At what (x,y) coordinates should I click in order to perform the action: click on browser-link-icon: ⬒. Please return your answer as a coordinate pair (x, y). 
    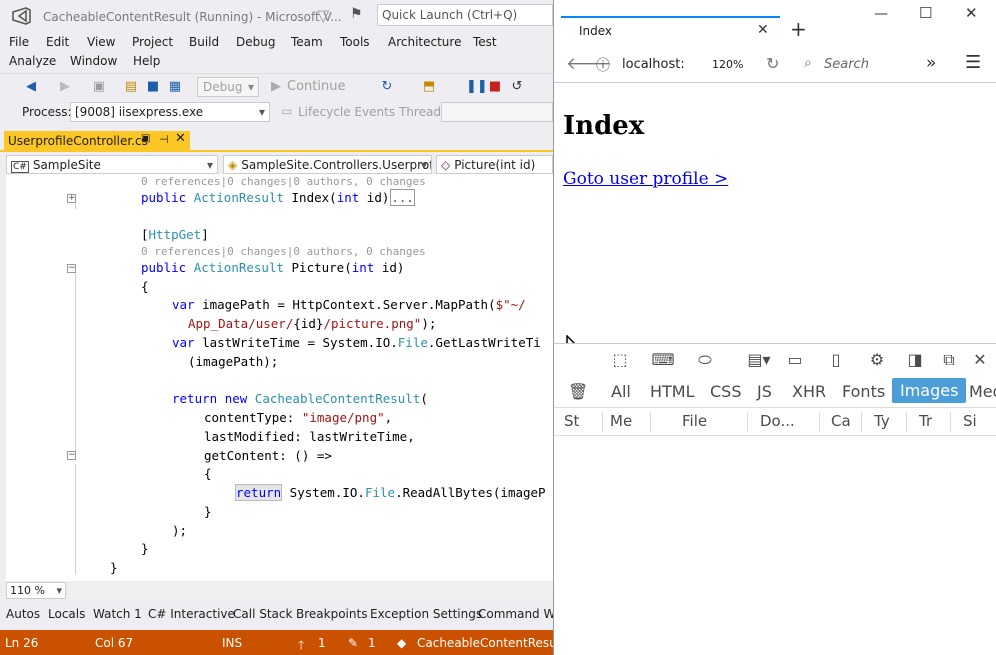
    Looking at the image, I should click on (429, 87).